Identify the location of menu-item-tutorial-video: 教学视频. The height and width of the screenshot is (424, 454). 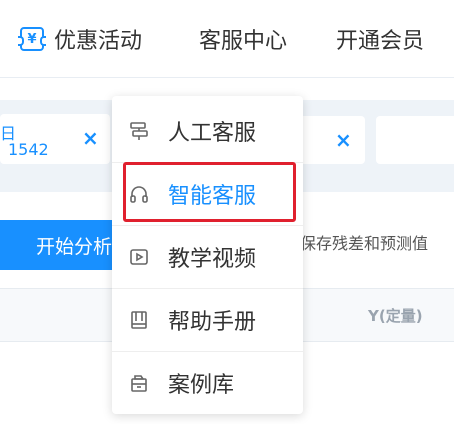
(207, 256).